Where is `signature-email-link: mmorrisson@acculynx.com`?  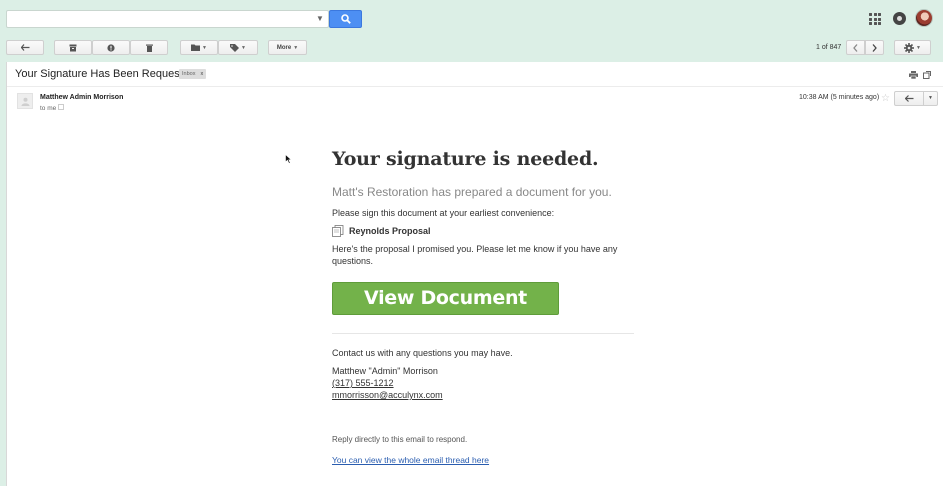
signature-email-link: mmorrisson@acculynx.com is located at coordinates (387, 395).